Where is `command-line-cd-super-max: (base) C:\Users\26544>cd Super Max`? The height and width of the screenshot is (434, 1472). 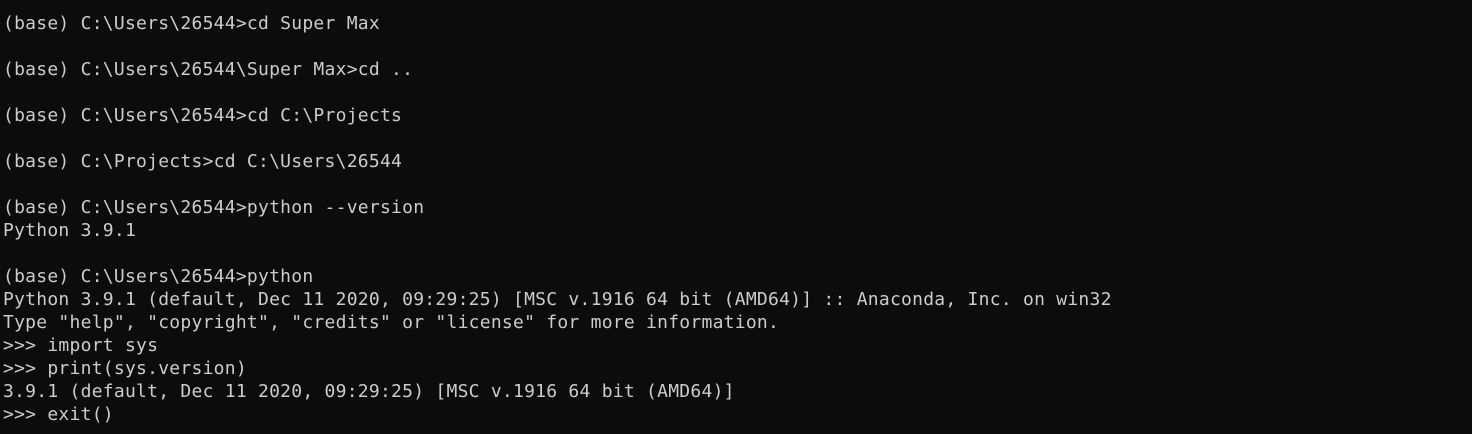 command-line-cd-super-max: (base) C:\Users\26544>cd Super Max is located at coordinates (191, 23).